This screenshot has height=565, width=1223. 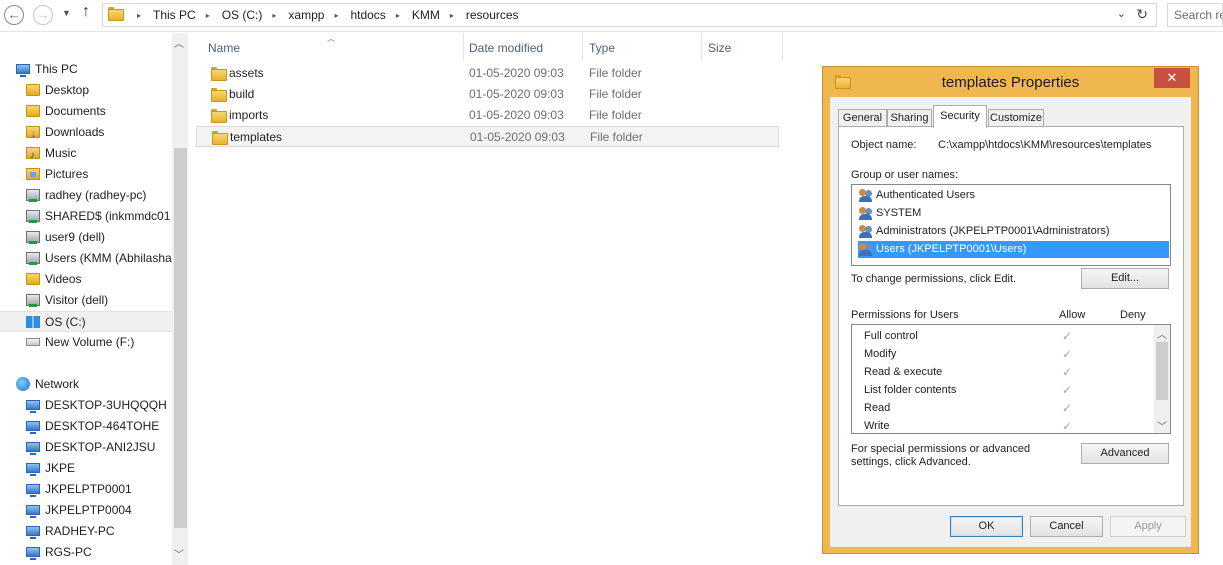 I want to click on user-group-icon, so click(x=866, y=231).